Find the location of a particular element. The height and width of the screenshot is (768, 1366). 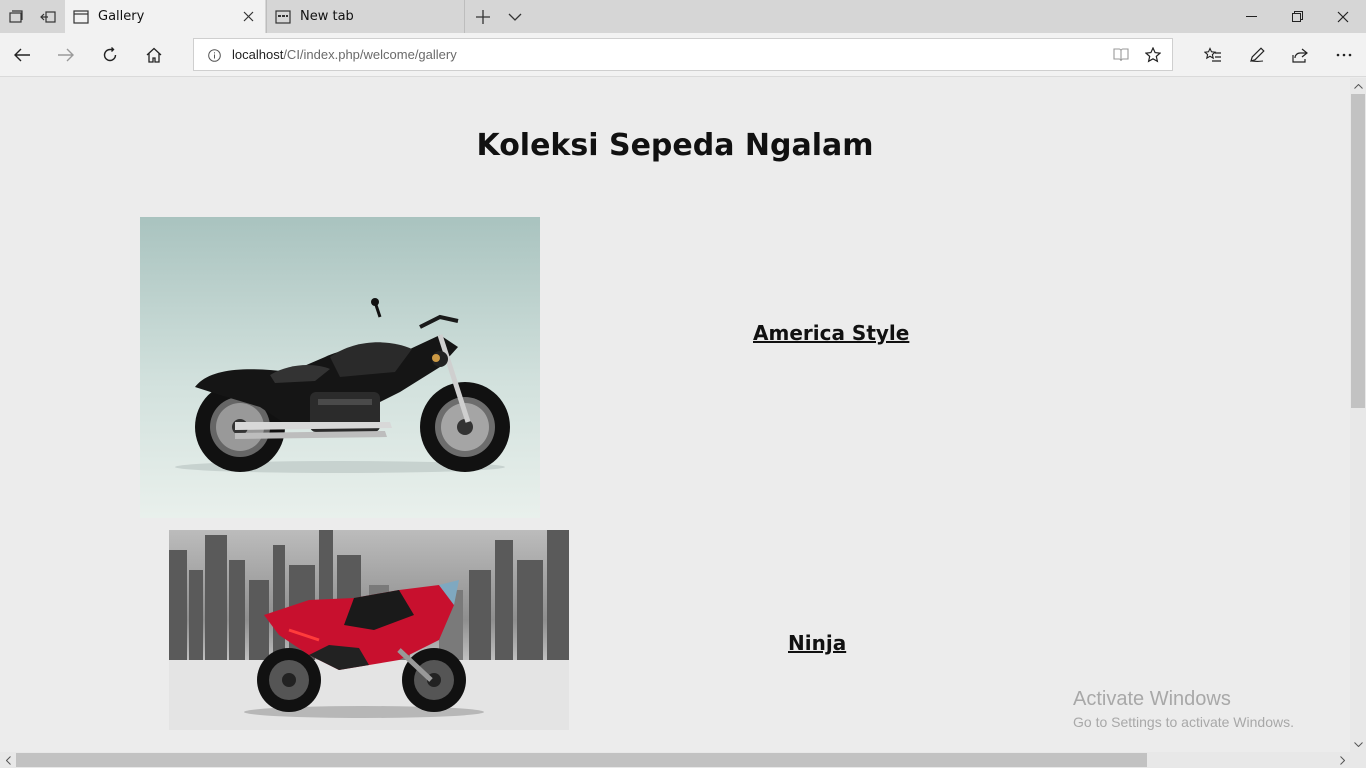

scroll-right-arrow-icon is located at coordinates (1342, 760).